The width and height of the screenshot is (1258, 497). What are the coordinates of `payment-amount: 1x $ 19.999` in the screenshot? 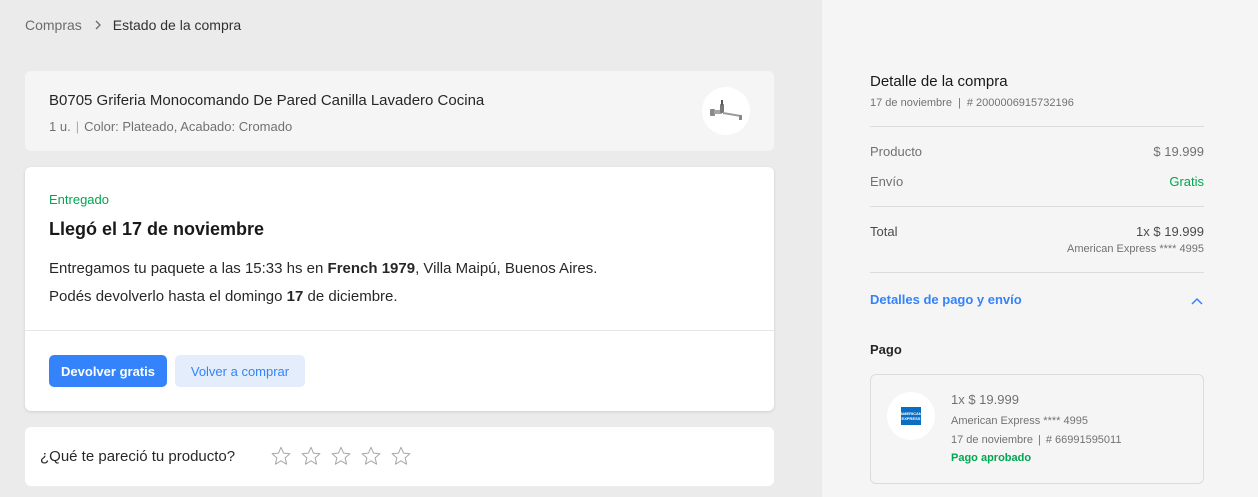 It's located at (985, 399).